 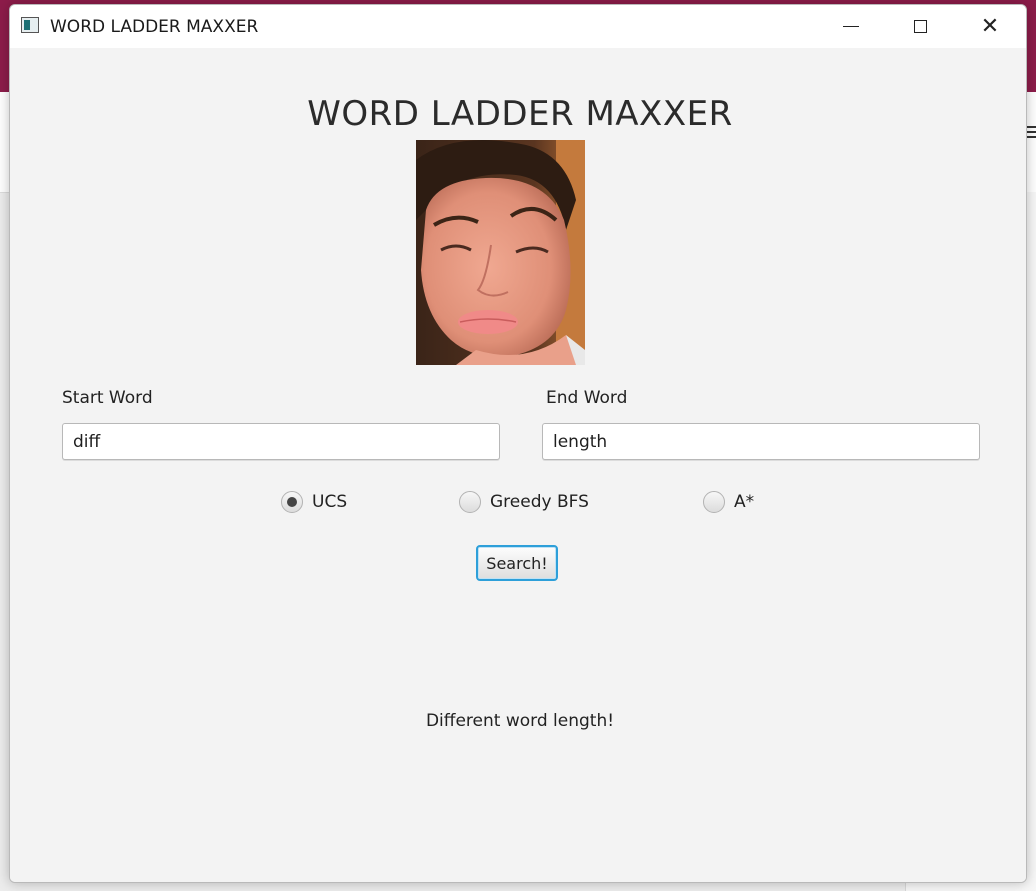 I want to click on maximize-button, so click(x=920, y=26).